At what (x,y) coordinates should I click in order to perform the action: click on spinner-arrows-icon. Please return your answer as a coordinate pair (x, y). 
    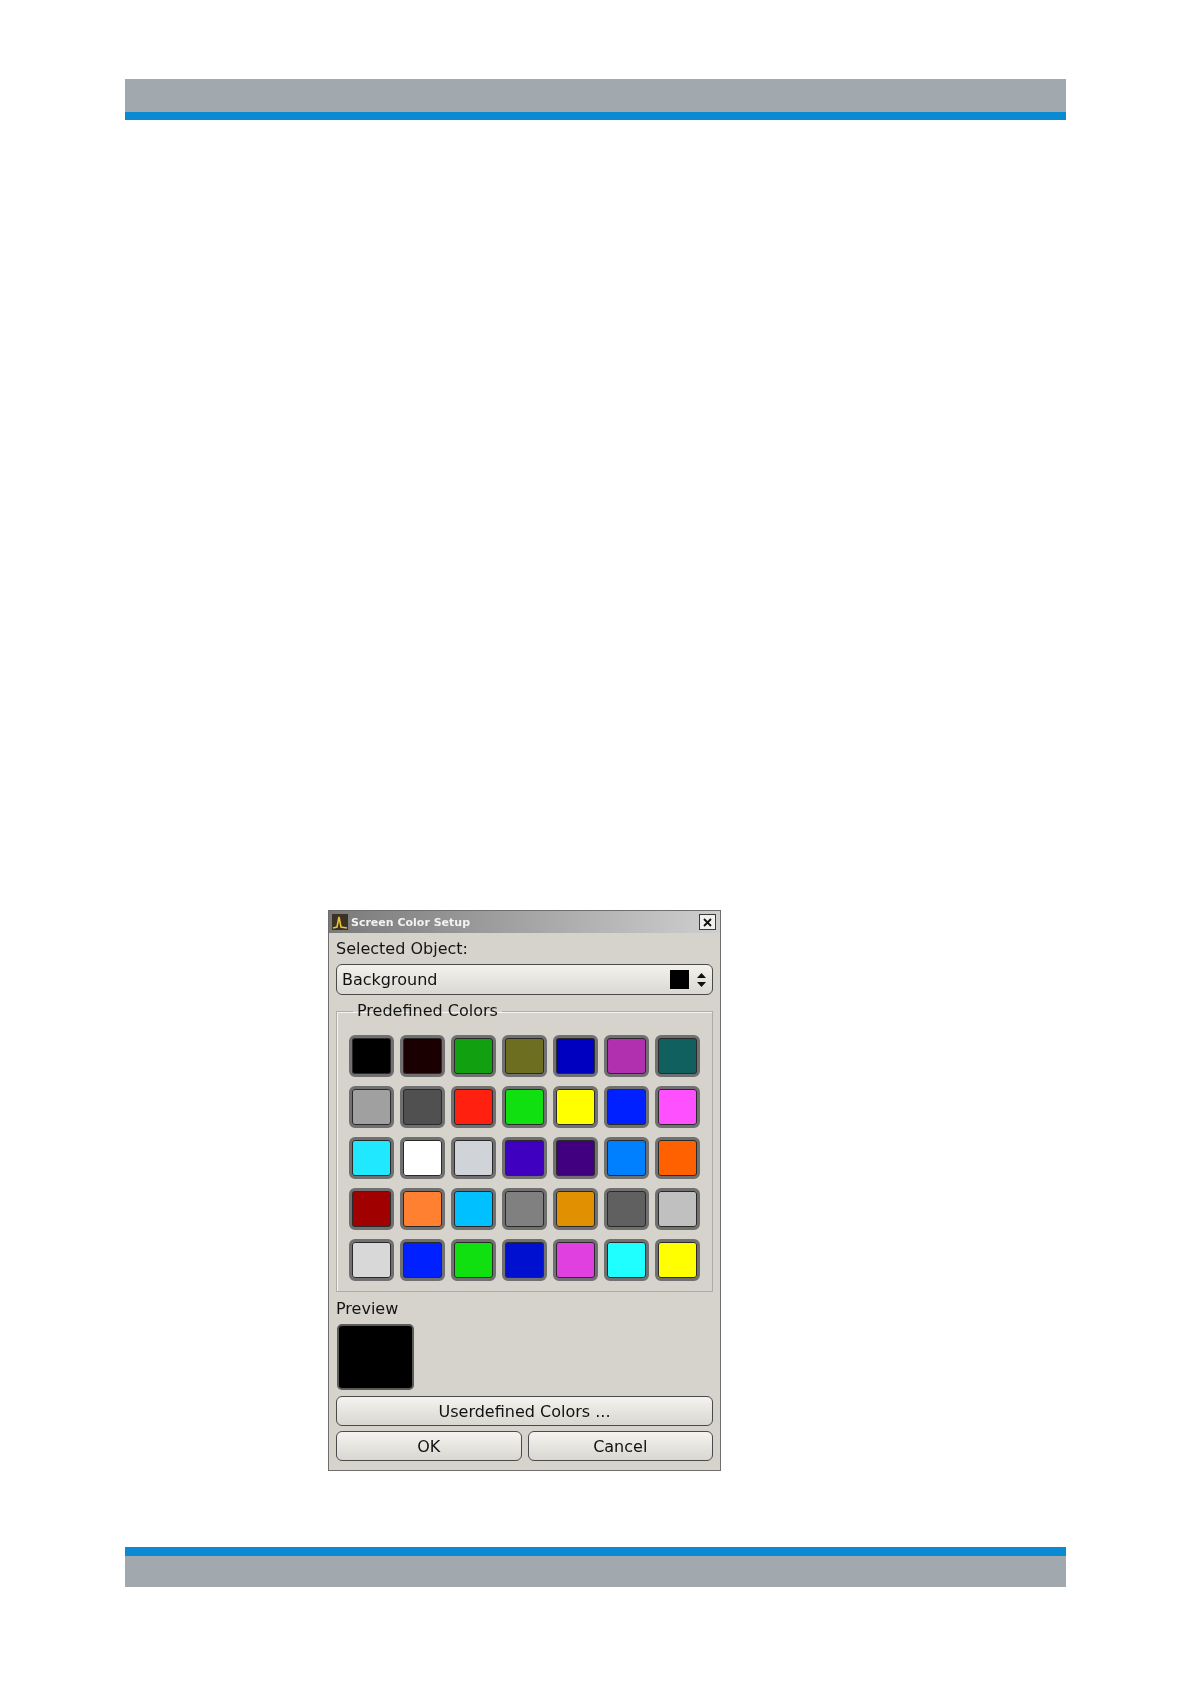
    Looking at the image, I should click on (701, 979).